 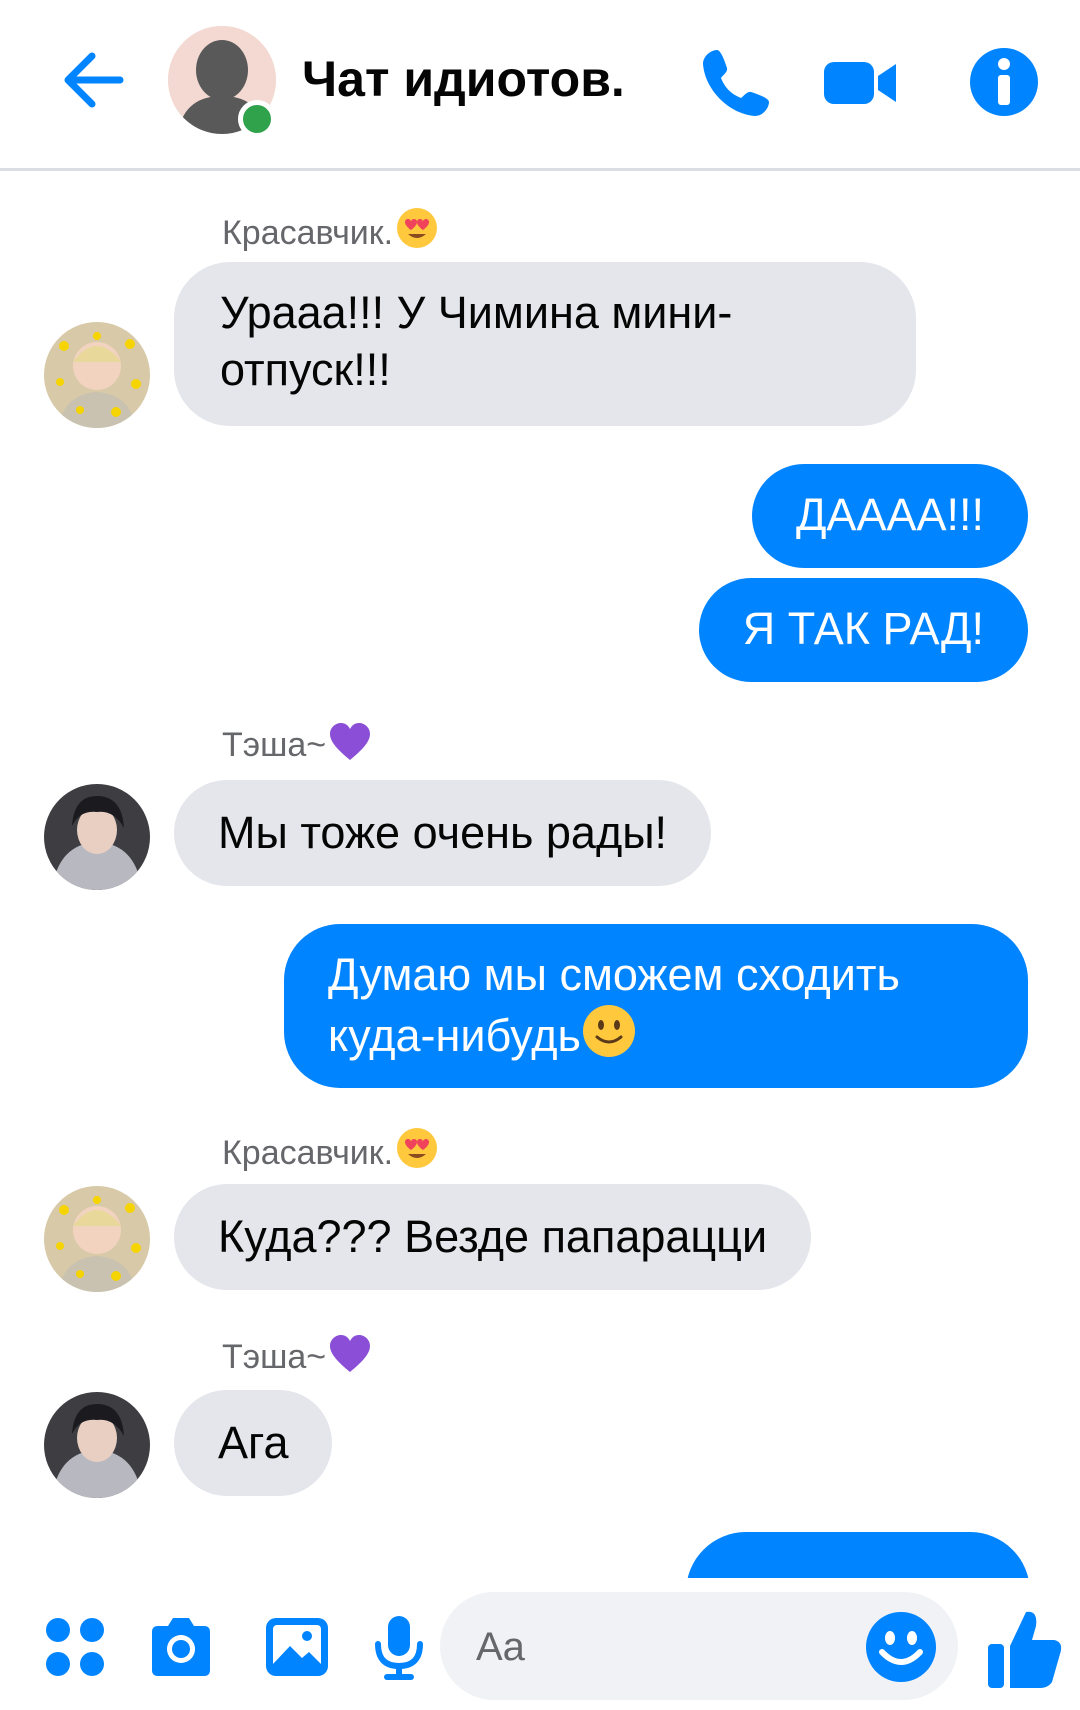 I want to click on phone-icon, so click(x=735, y=82).